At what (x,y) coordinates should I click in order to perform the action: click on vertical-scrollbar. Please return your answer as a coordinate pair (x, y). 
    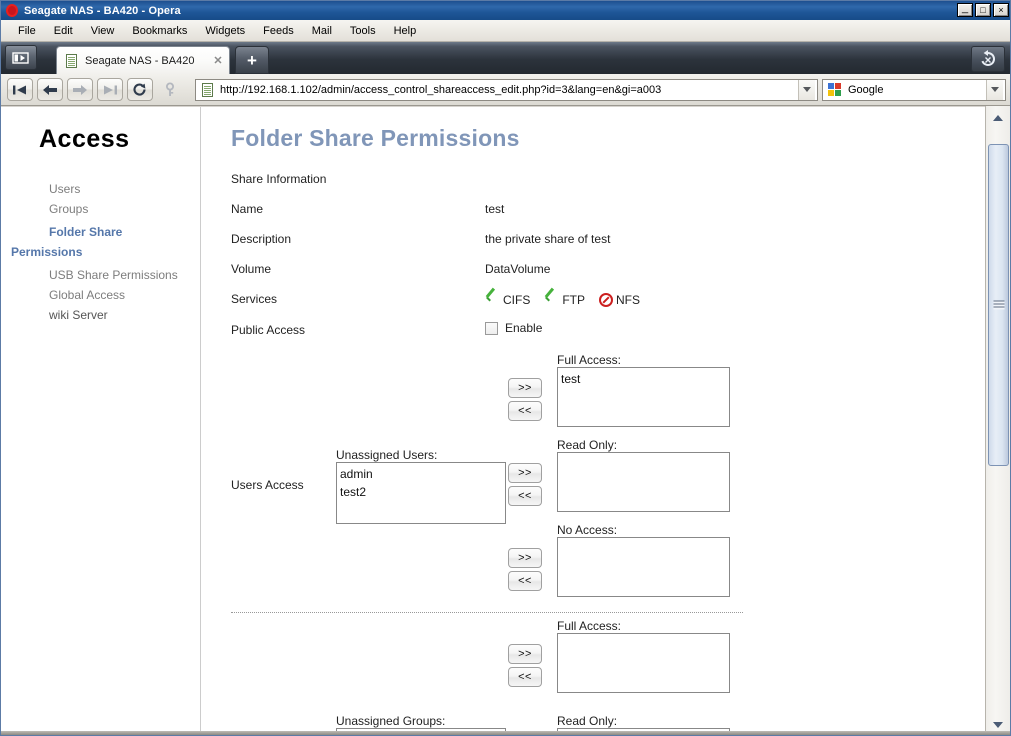
    Looking at the image, I should click on (997, 420).